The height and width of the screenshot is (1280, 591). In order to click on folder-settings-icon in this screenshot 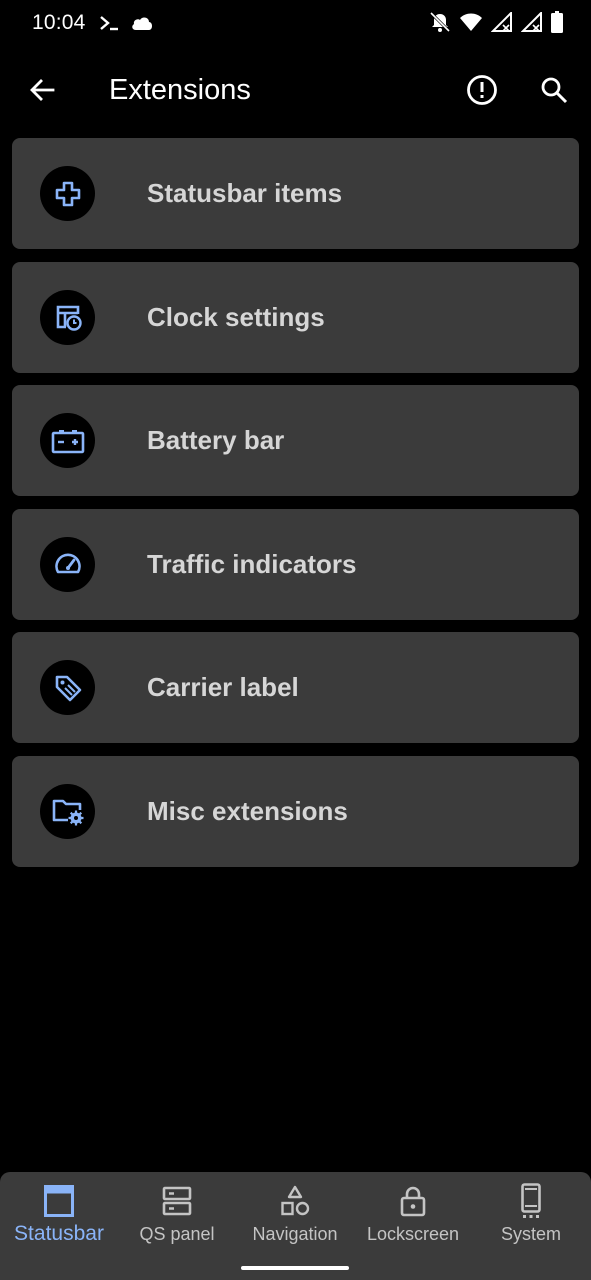, I will do `click(67, 811)`.